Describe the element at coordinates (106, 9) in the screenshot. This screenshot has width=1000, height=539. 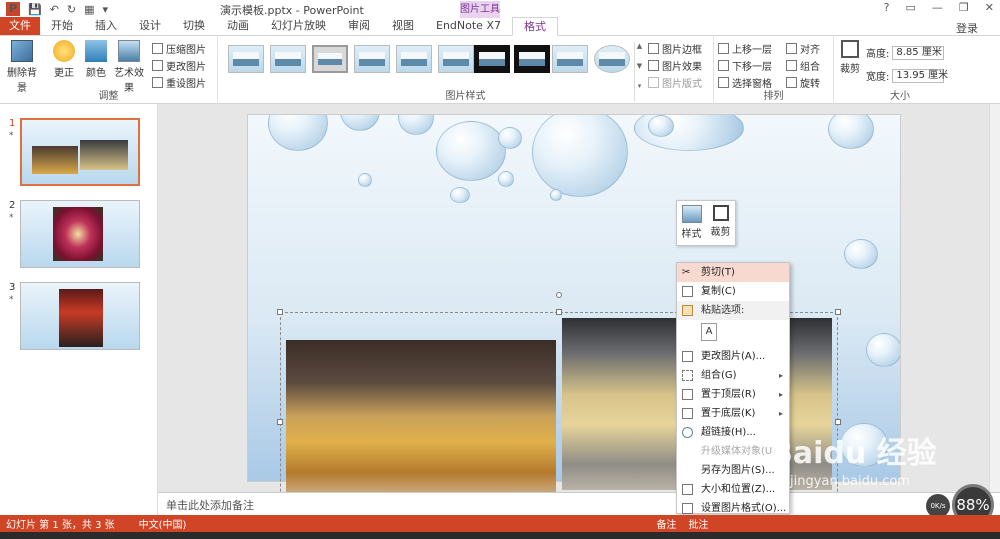
I see `customize-qa-icon: ▾` at that location.